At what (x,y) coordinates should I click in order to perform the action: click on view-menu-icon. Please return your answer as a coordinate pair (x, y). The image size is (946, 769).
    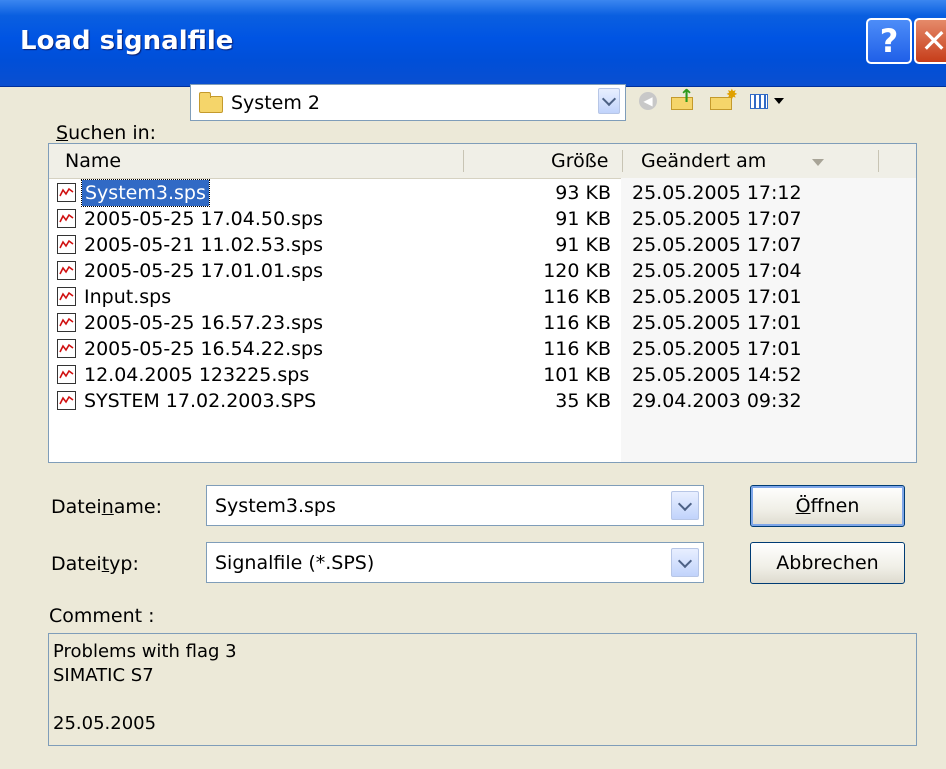
    Looking at the image, I should click on (770, 101).